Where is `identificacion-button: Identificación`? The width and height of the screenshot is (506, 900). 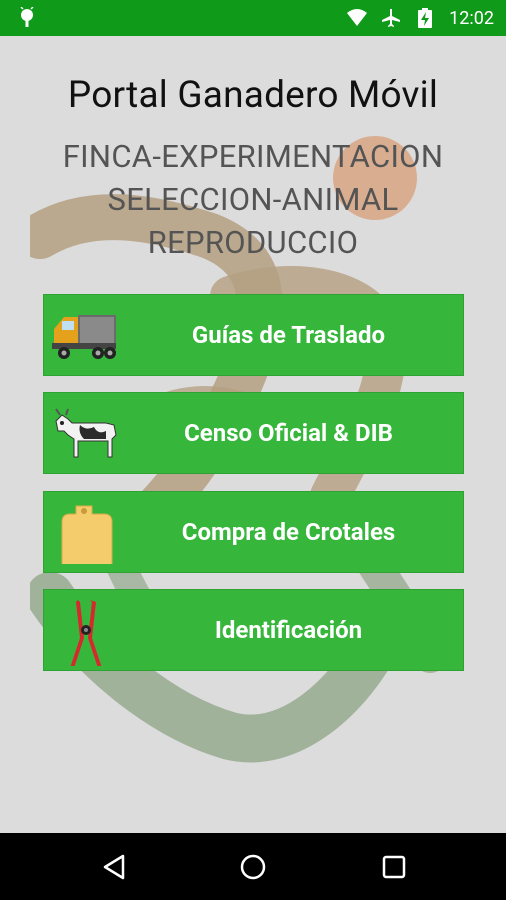
identificacion-button: Identificación is located at coordinates (253, 630).